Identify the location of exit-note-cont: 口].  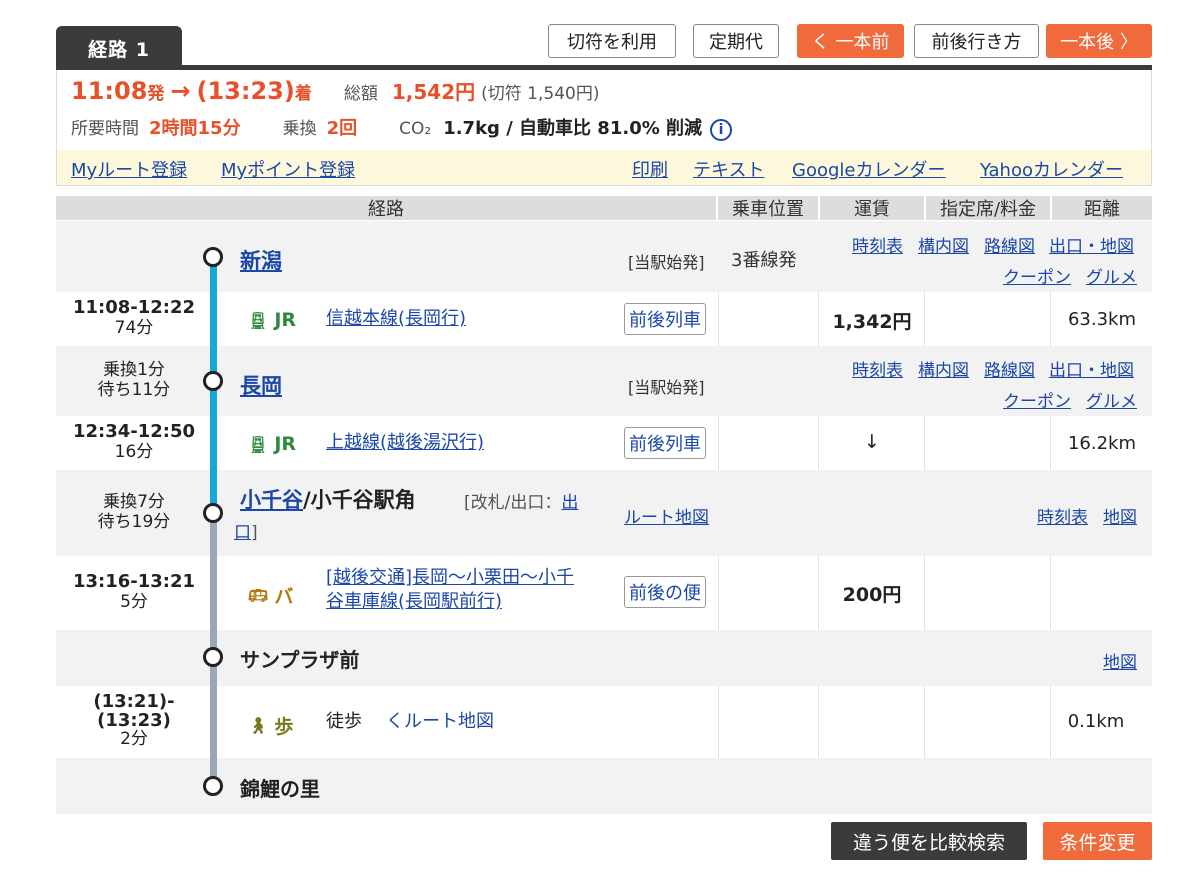
(246, 530).